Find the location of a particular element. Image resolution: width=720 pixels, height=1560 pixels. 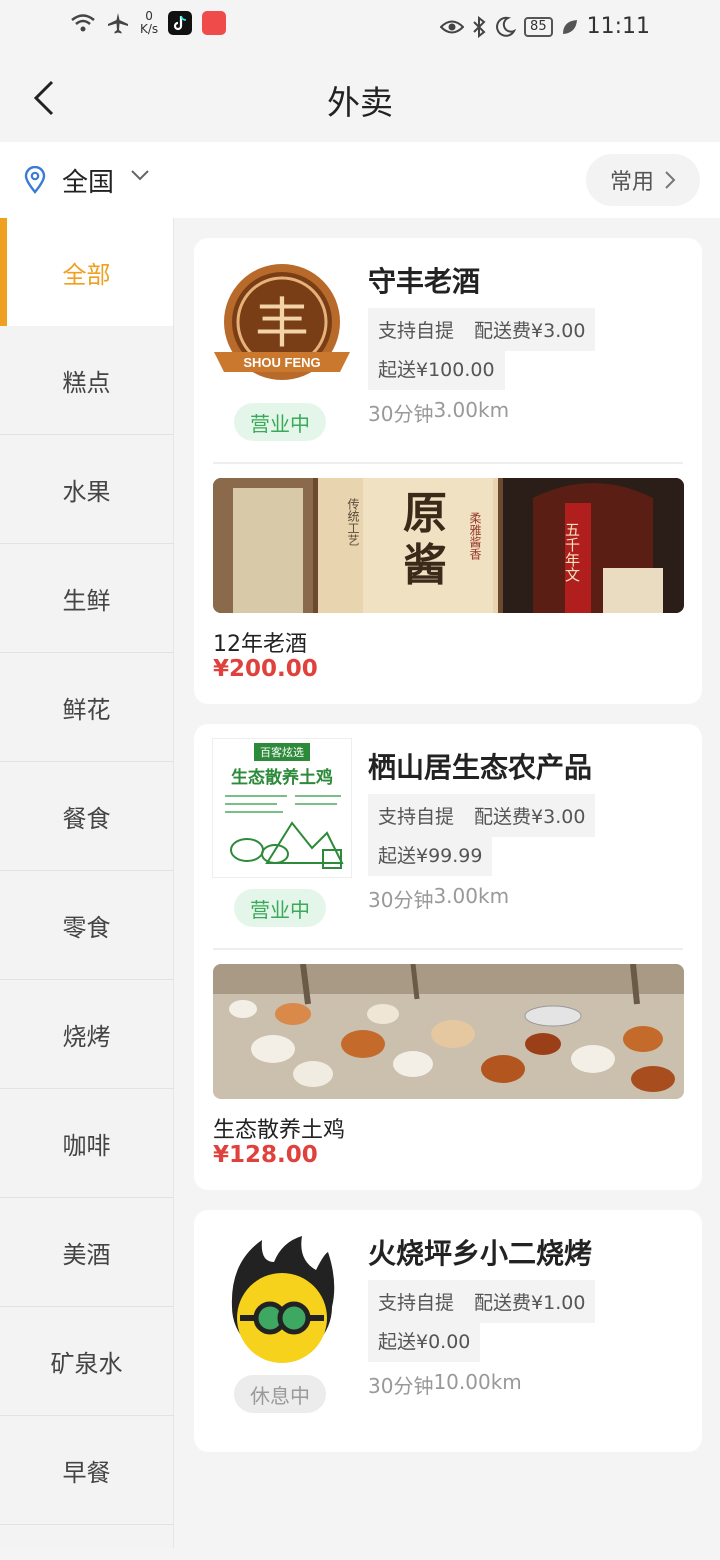

category-label: 生鲜 is located at coordinates (86, 600).